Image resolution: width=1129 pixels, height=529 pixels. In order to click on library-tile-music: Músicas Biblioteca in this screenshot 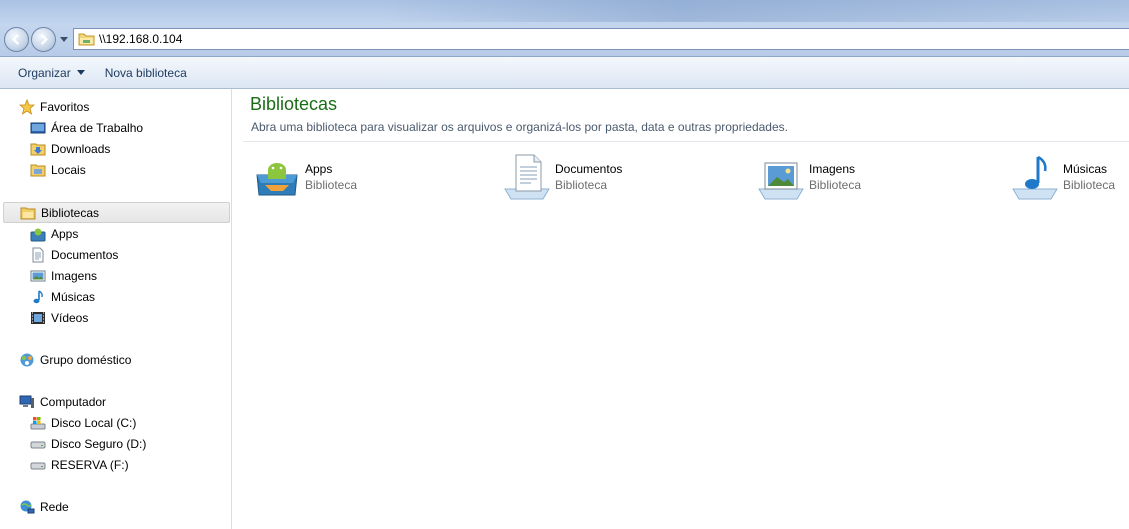, I will do `click(1063, 177)`.